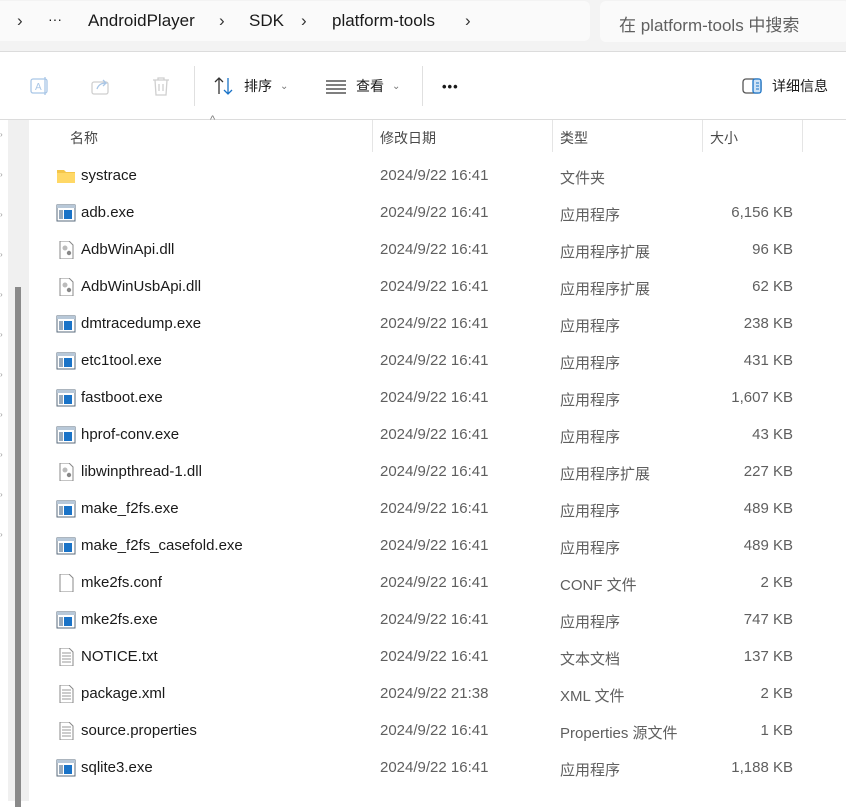 This screenshot has width=846, height=807. Describe the element at coordinates (752, 86) in the screenshot. I see `details-pane-icon` at that location.